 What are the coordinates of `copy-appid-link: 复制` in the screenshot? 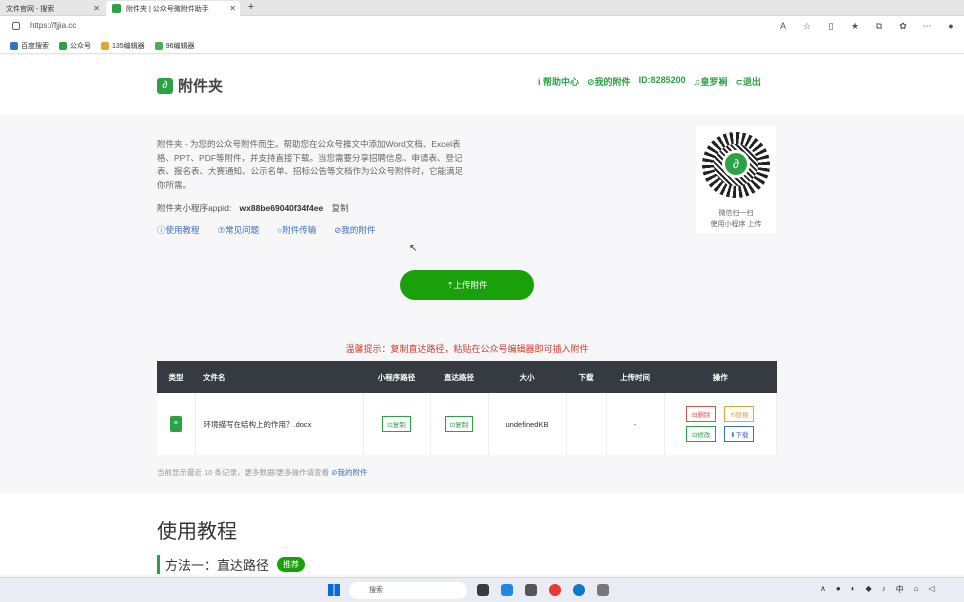 It's located at (340, 208).